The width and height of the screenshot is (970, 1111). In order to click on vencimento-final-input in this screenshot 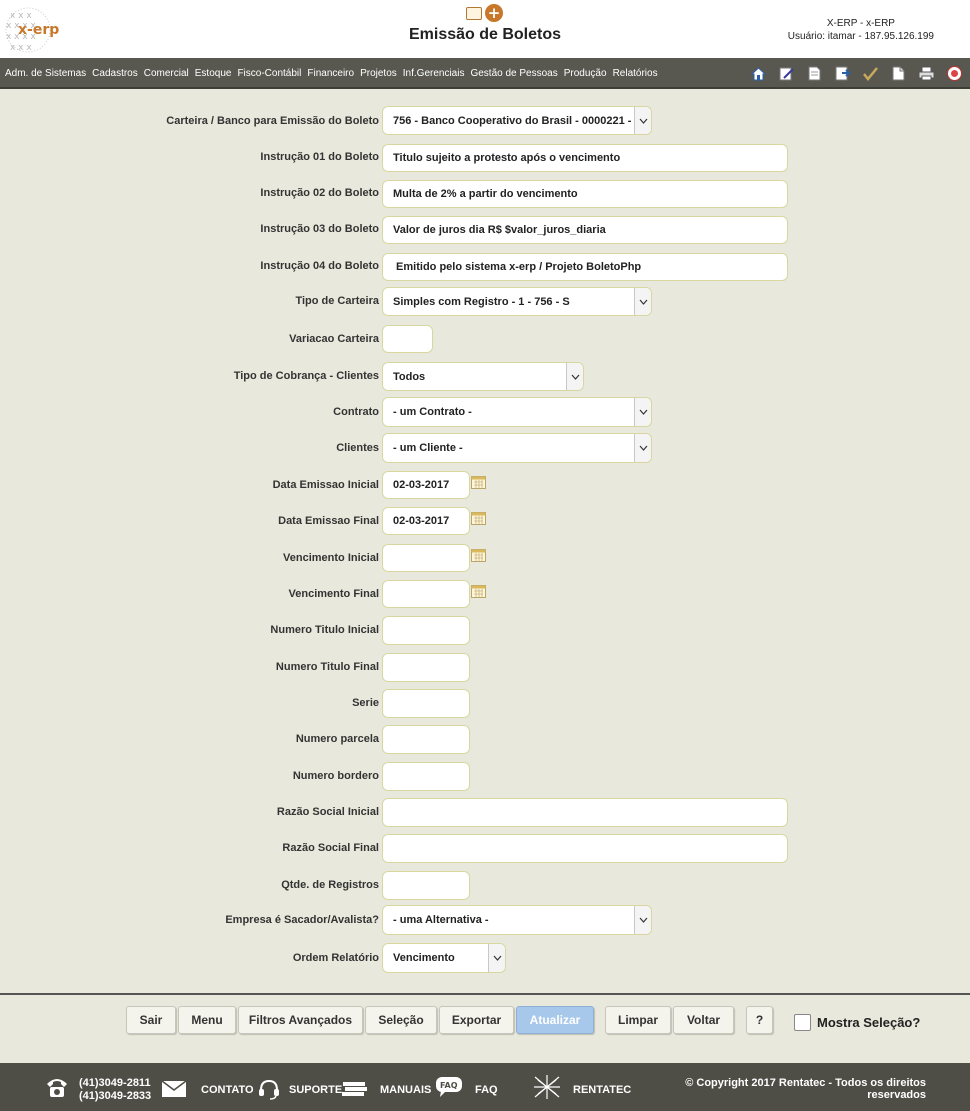, I will do `click(426, 594)`.